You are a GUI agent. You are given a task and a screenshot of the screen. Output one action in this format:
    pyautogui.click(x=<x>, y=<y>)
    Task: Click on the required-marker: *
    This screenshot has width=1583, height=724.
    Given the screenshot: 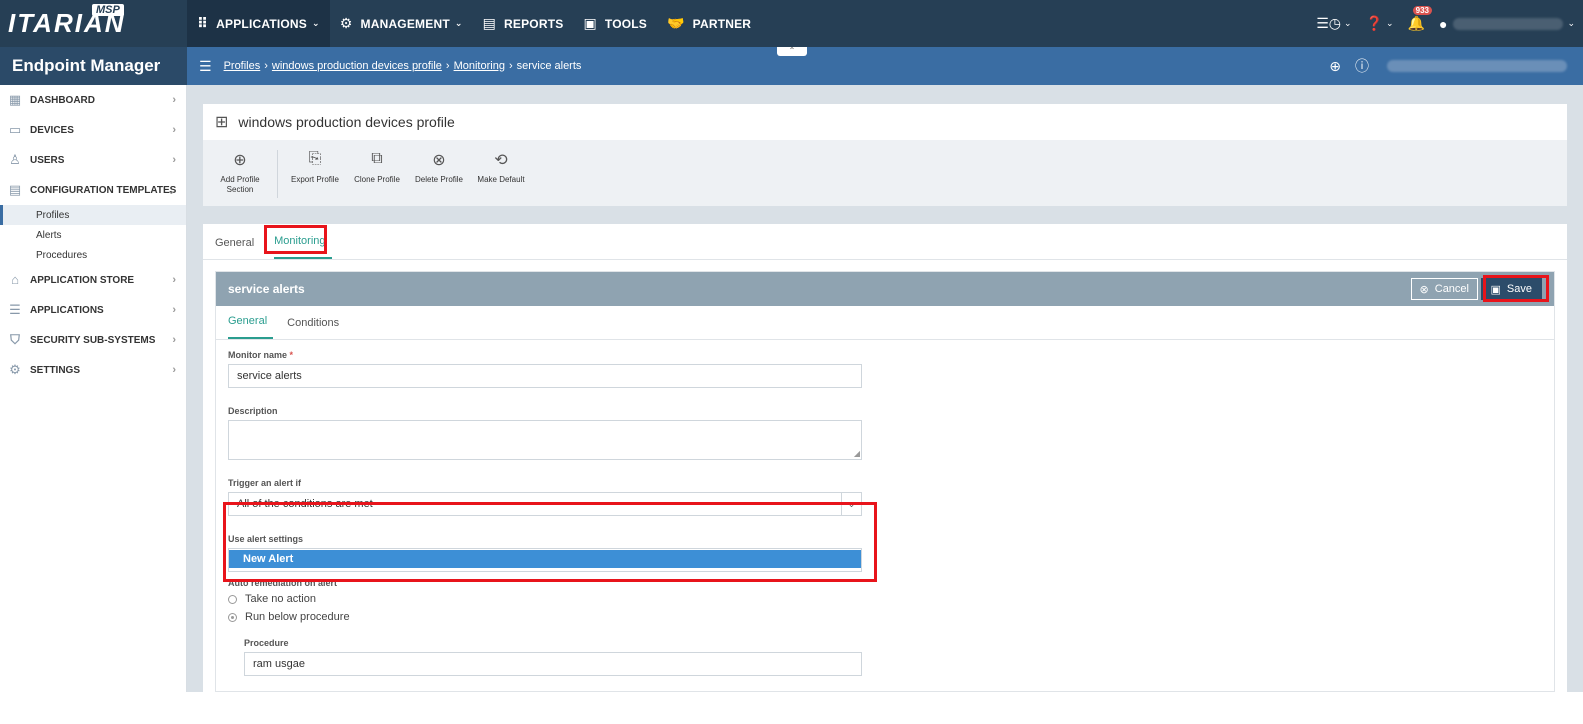 What is the action you would take?
    pyautogui.click(x=291, y=355)
    